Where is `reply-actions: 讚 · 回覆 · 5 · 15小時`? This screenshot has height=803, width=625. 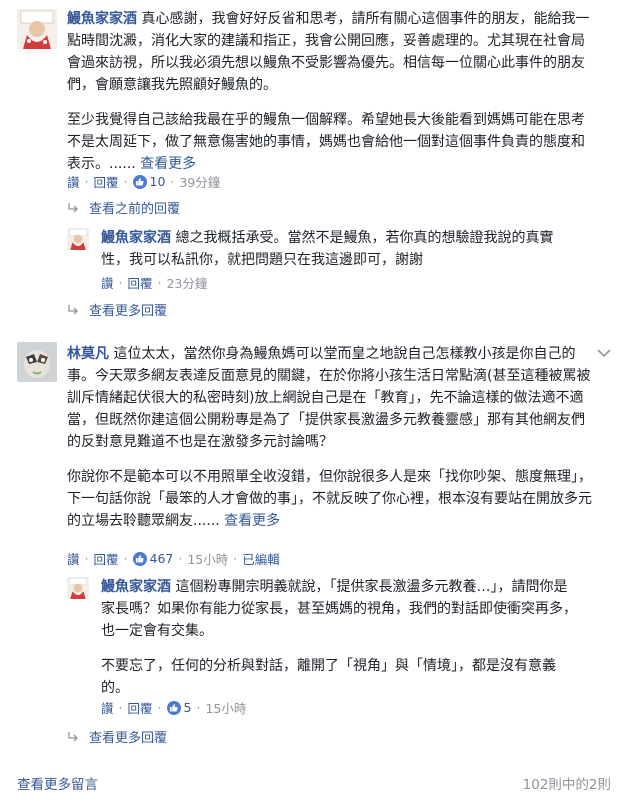
reply-actions: 讚 · 回覆 · 5 · 15小時 is located at coordinates (174, 707).